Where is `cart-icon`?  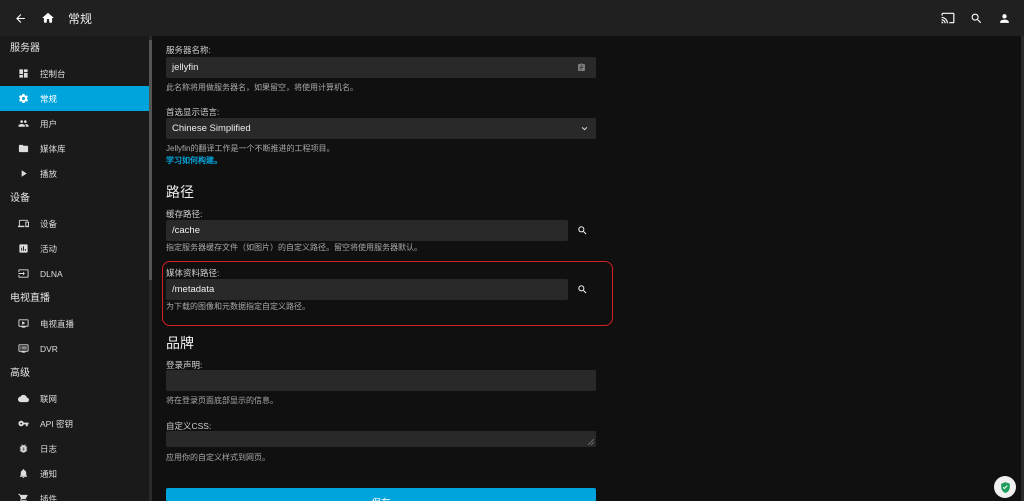 cart-icon is located at coordinates (23, 497).